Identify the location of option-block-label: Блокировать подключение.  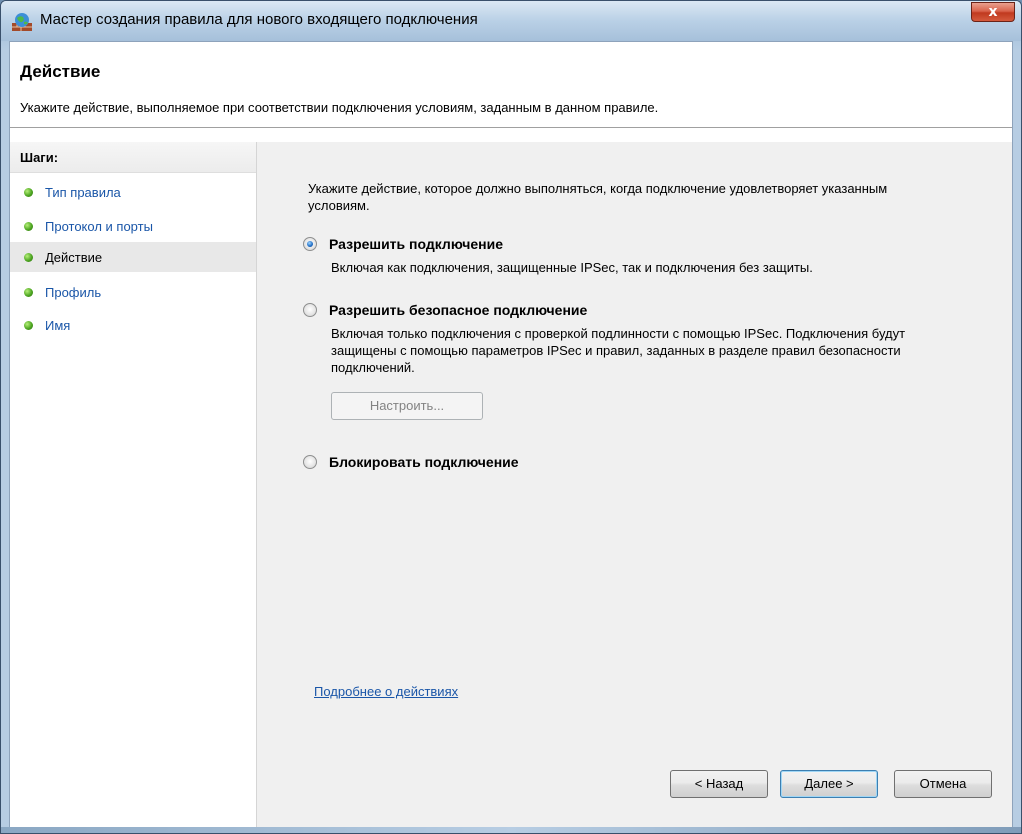
(424, 462).